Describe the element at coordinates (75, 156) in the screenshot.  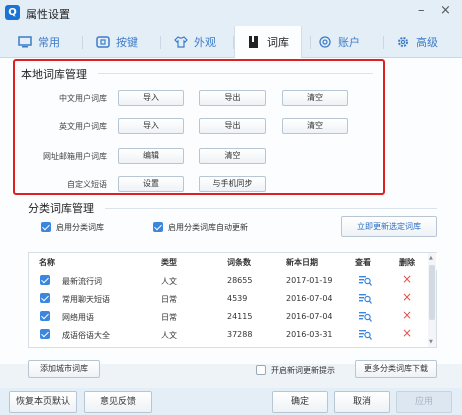
I see `url-email-dict-label: 网址邮箱用户词库` at that location.